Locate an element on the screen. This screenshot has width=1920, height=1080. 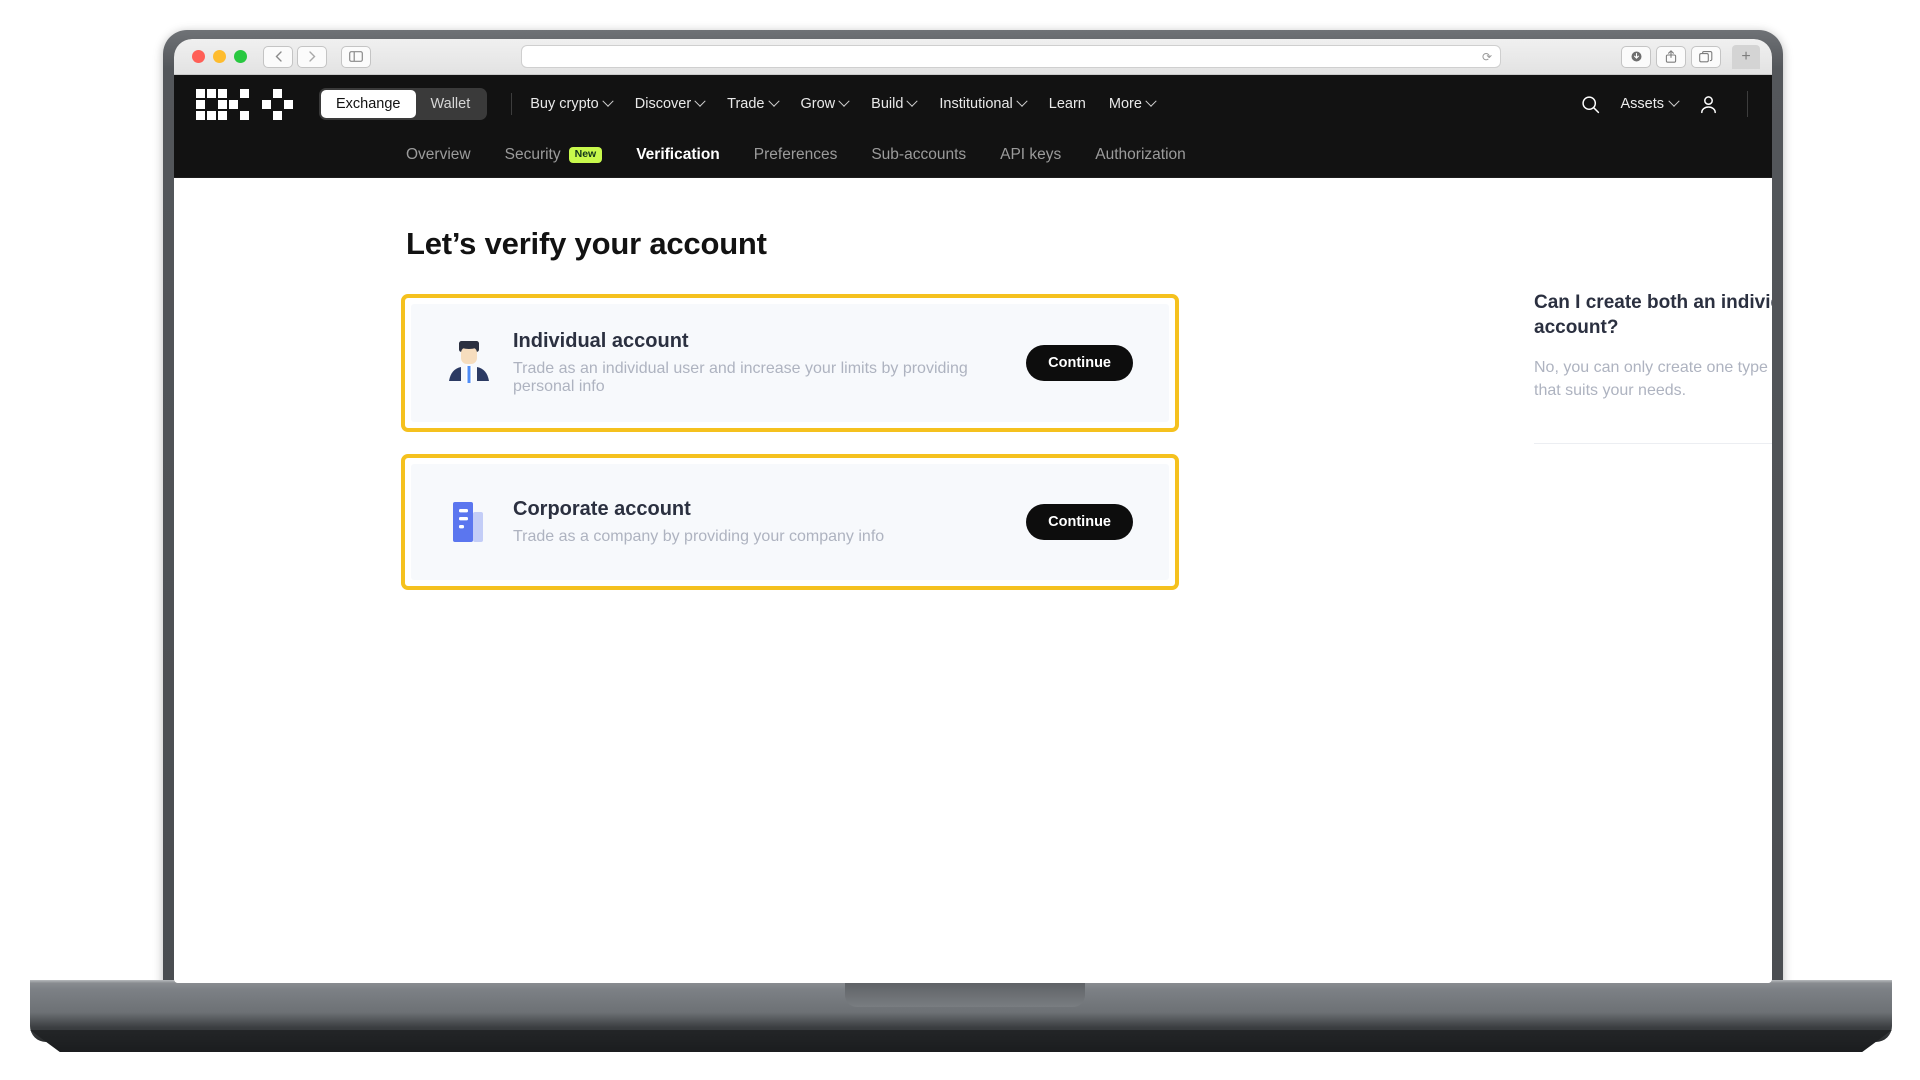
subtab-preferences: Preferences is located at coordinates (796, 155).